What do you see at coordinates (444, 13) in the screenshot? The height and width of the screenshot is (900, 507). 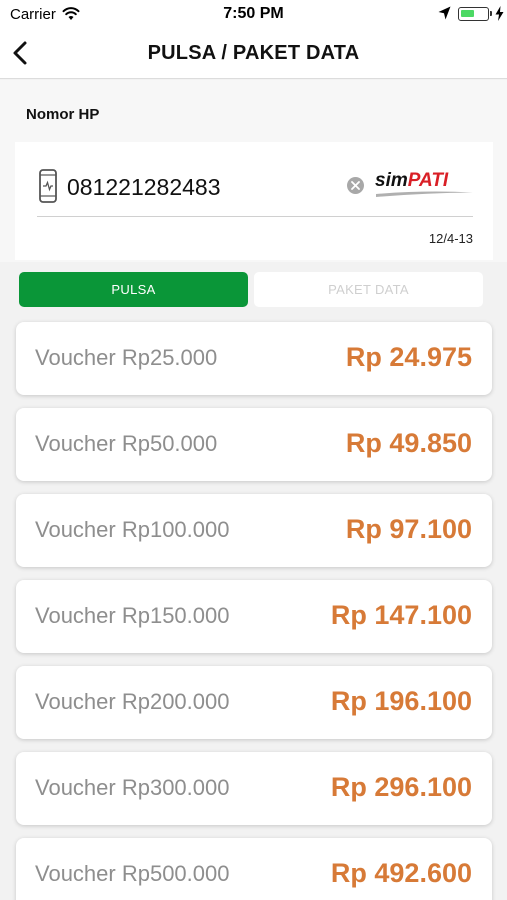 I see `location-icon` at bounding box center [444, 13].